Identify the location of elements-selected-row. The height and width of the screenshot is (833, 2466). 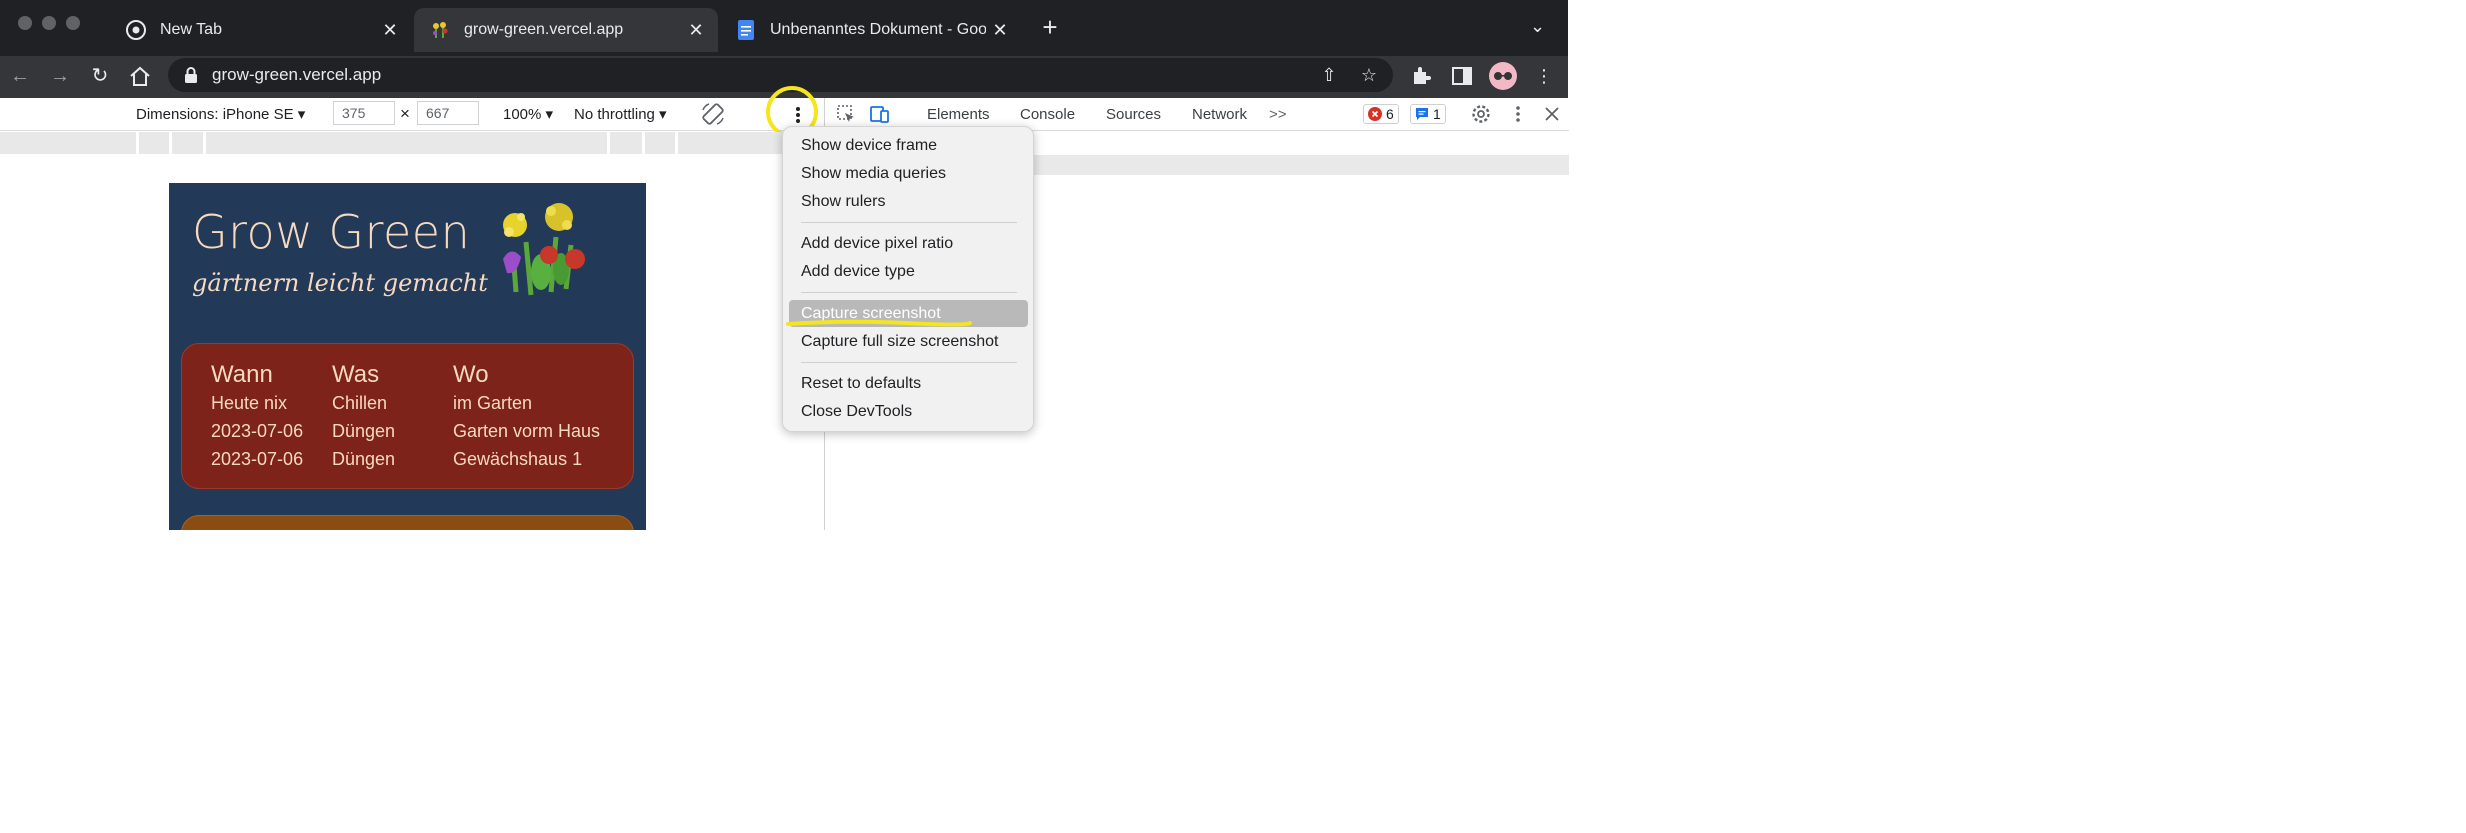
(1287, 165).